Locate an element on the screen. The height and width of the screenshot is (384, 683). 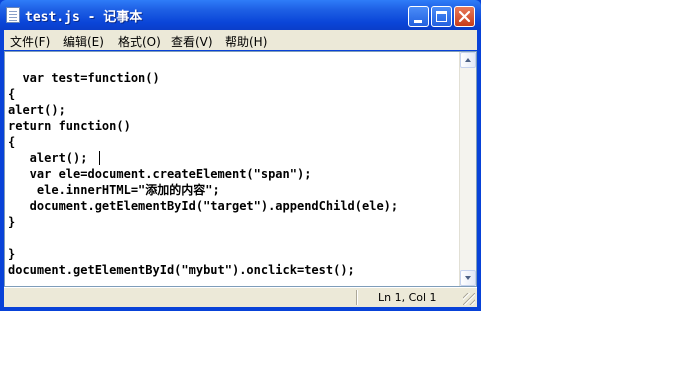
menu-bar: 文件(F) 编辑(E) 格式(O) 查看(V) 帮助(H) is located at coordinates (240, 40).